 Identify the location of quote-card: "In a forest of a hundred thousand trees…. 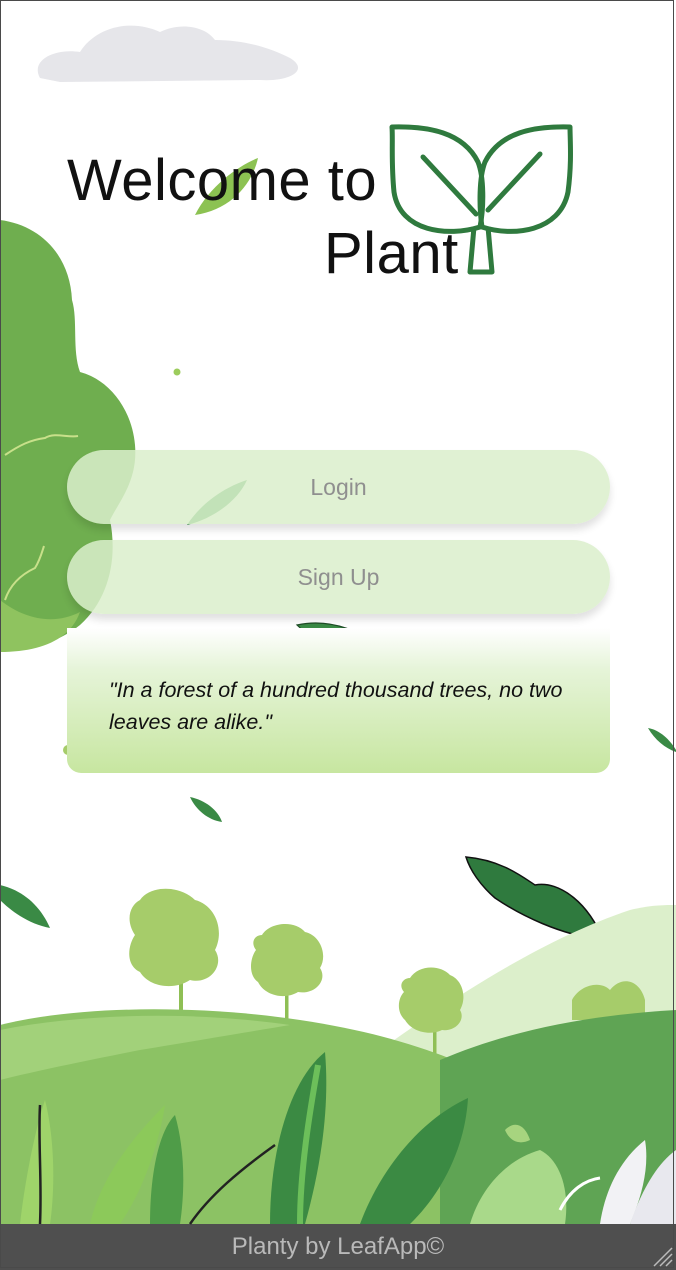
(338, 700).